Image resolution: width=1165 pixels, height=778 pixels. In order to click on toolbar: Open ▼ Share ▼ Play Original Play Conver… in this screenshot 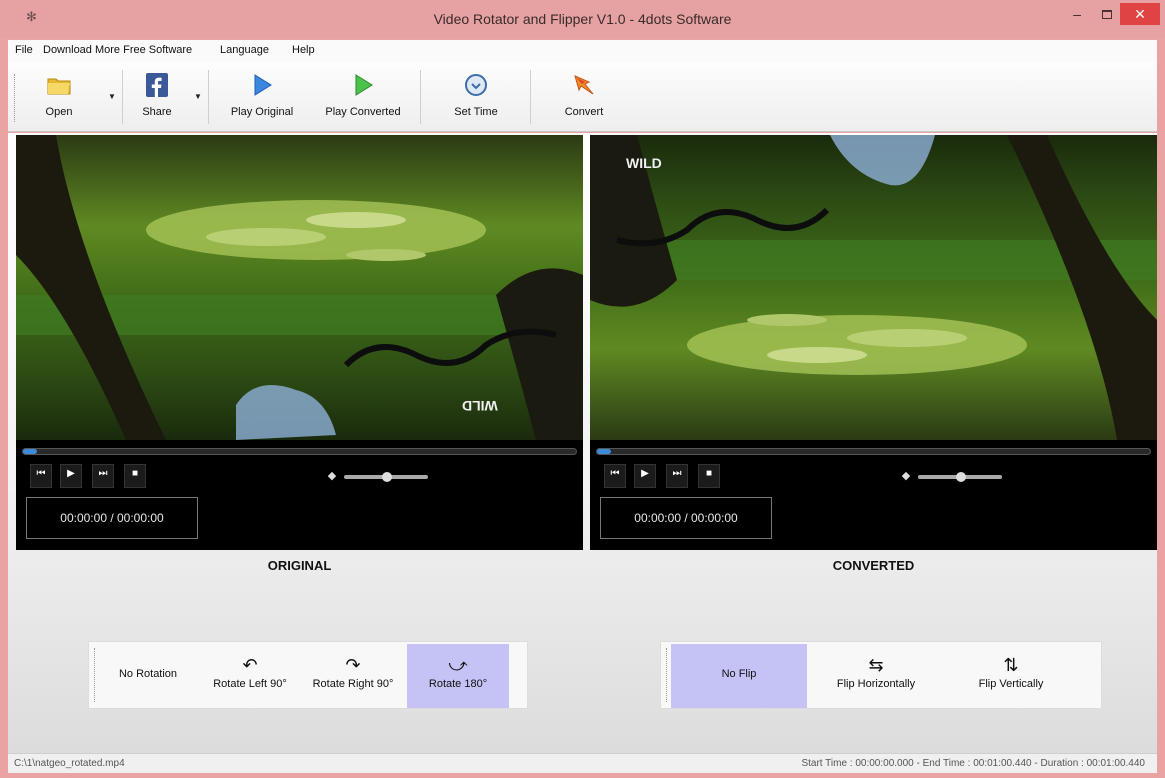, I will do `click(582, 97)`.